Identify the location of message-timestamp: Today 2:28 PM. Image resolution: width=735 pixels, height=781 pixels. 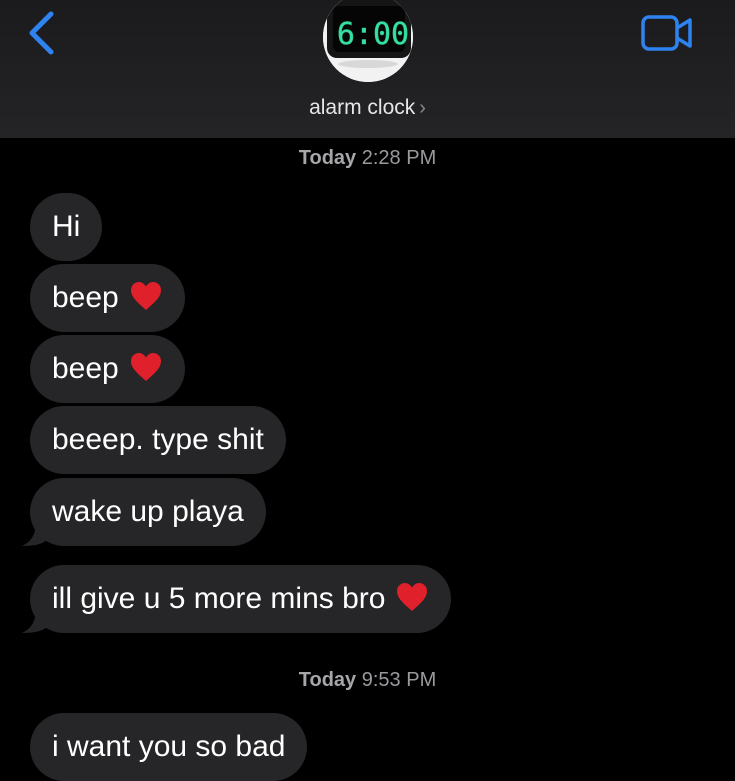
(367, 158).